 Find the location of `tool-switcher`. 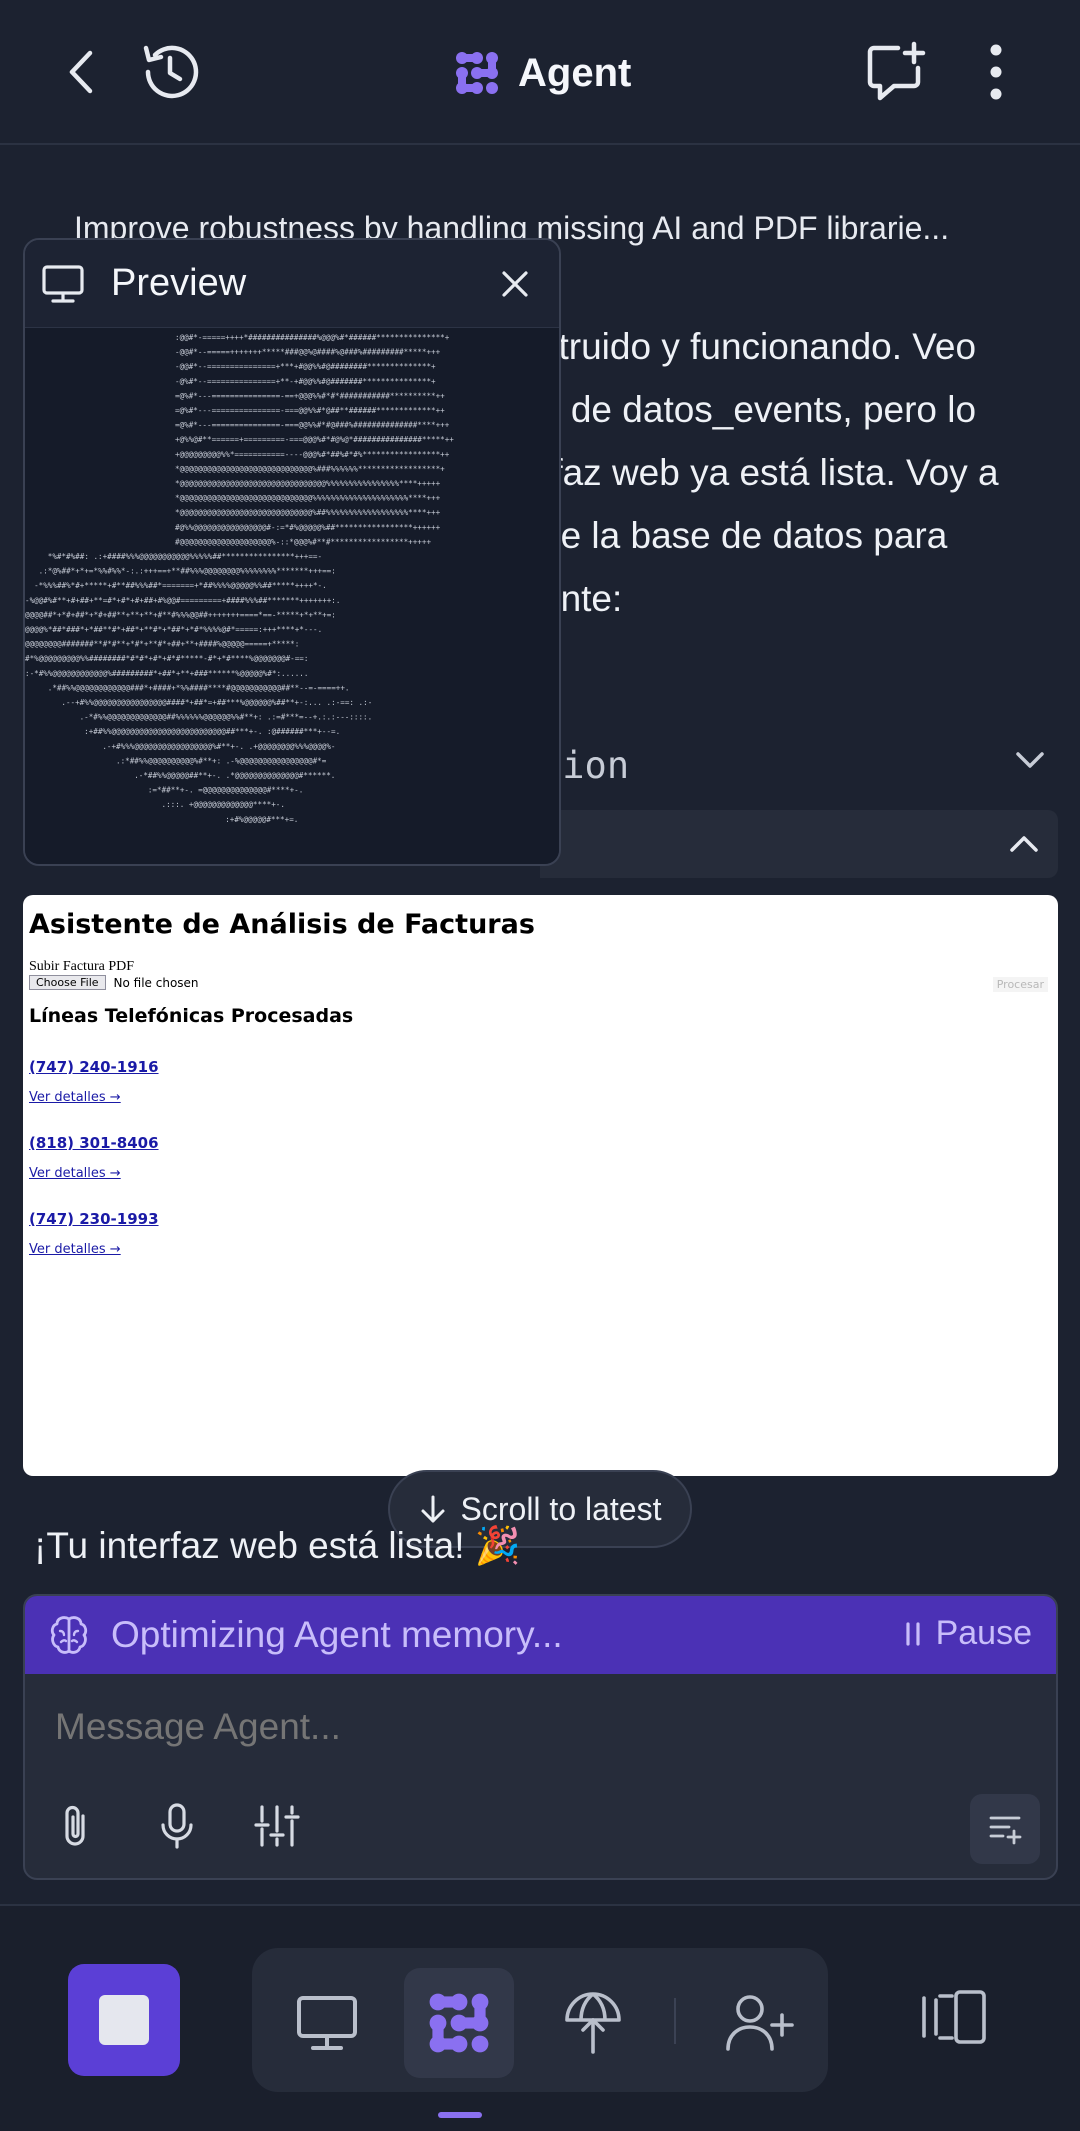

tool-switcher is located at coordinates (540, 2020).